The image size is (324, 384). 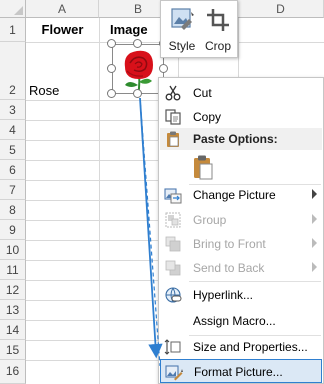 I want to click on bring-to-front-icon, so click(x=173, y=244).